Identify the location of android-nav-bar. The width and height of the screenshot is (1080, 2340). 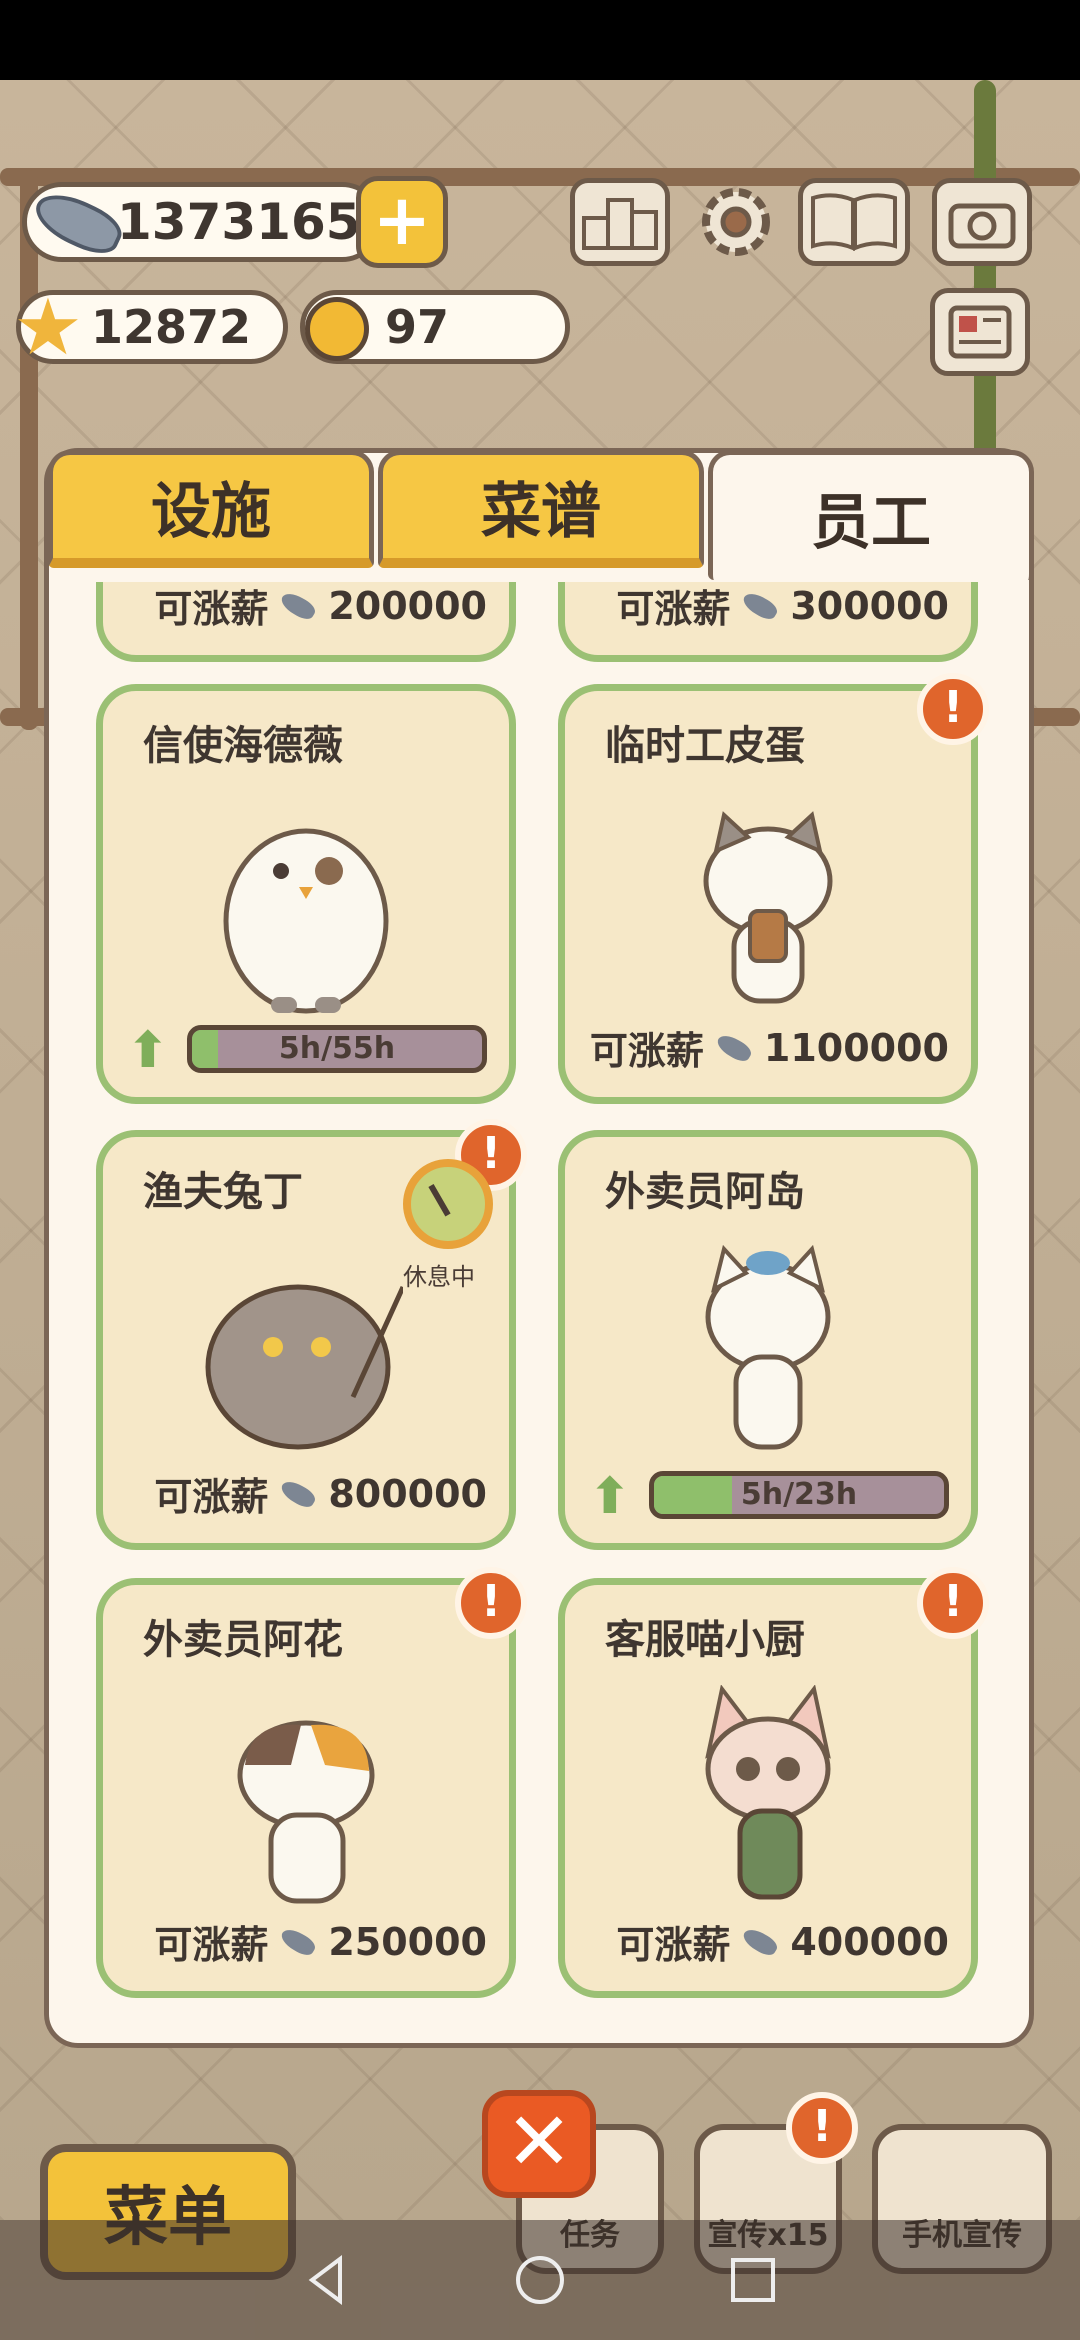
(540, 2280).